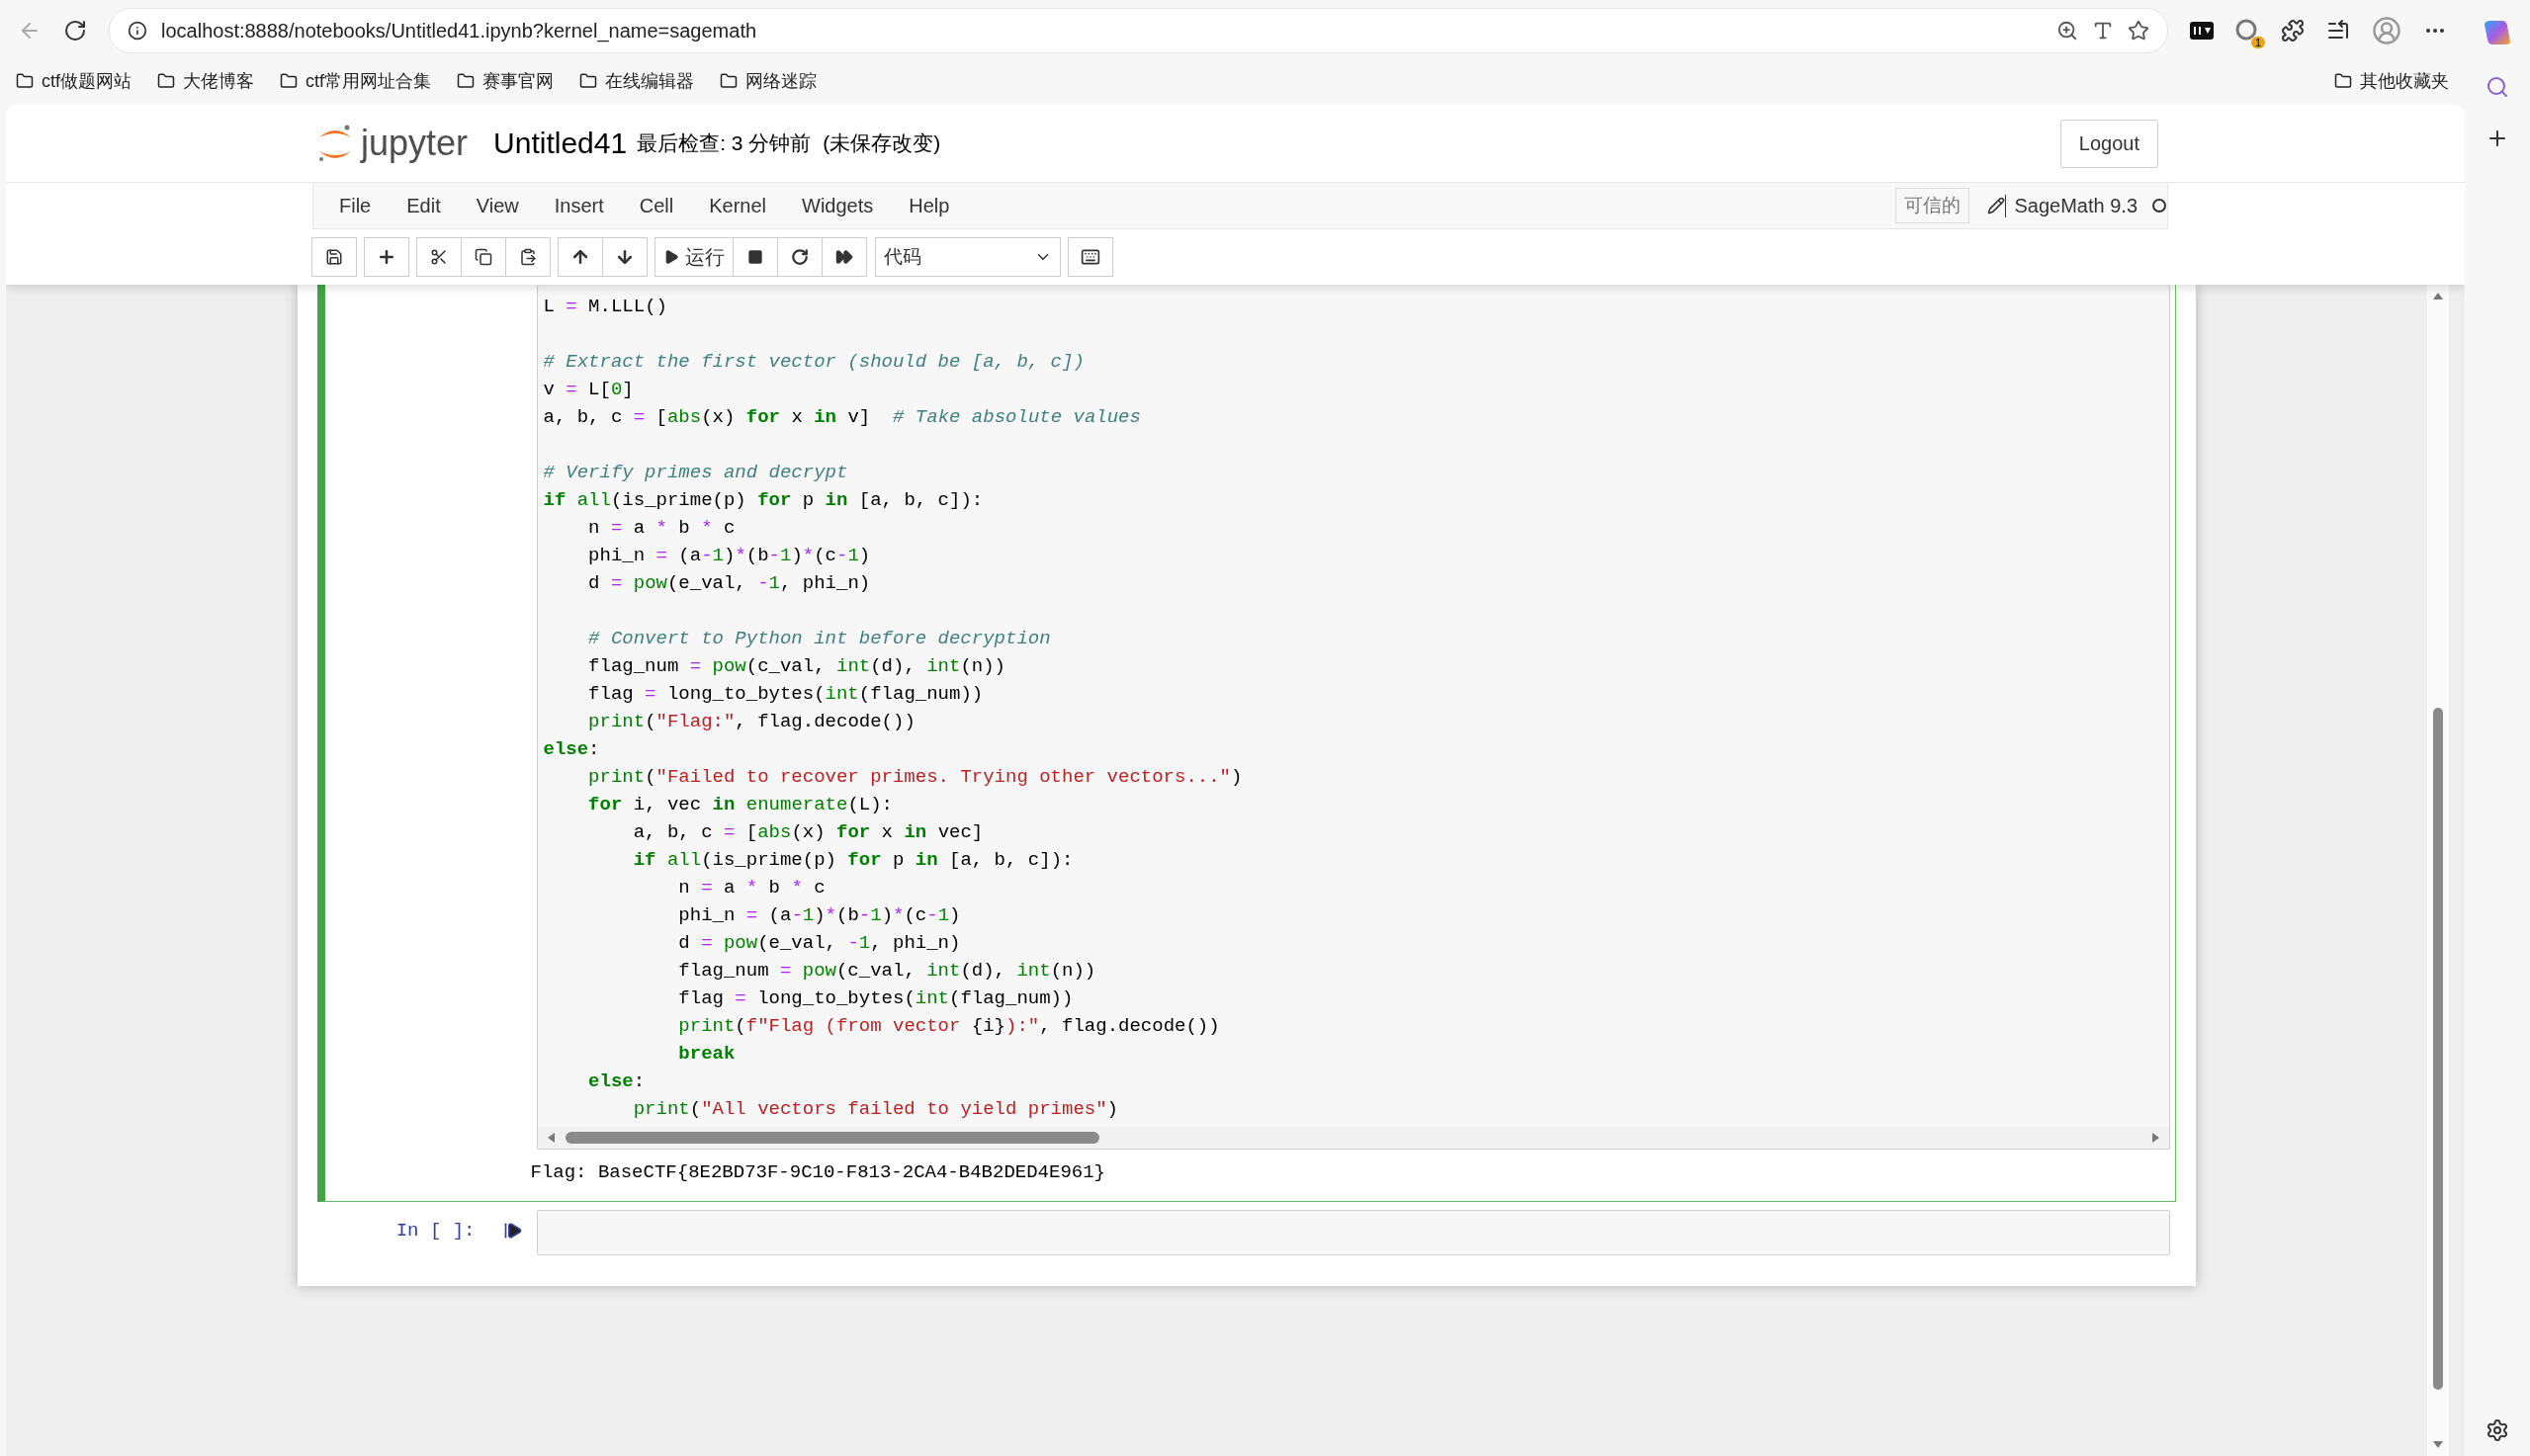 The height and width of the screenshot is (1456, 2530). I want to click on code-line: a, b, c = [abs(x) for x in v] # Take absolute values, so click(842, 417).